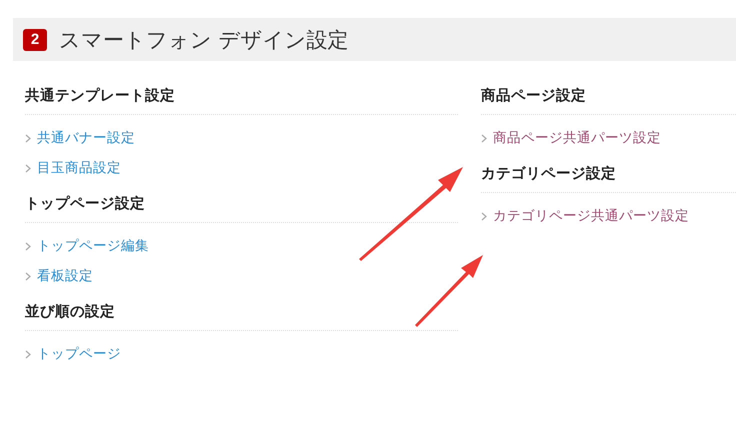 This screenshot has height=434, width=736. What do you see at coordinates (79, 168) in the screenshot?
I see `settings-link: 目玉商品設定` at bounding box center [79, 168].